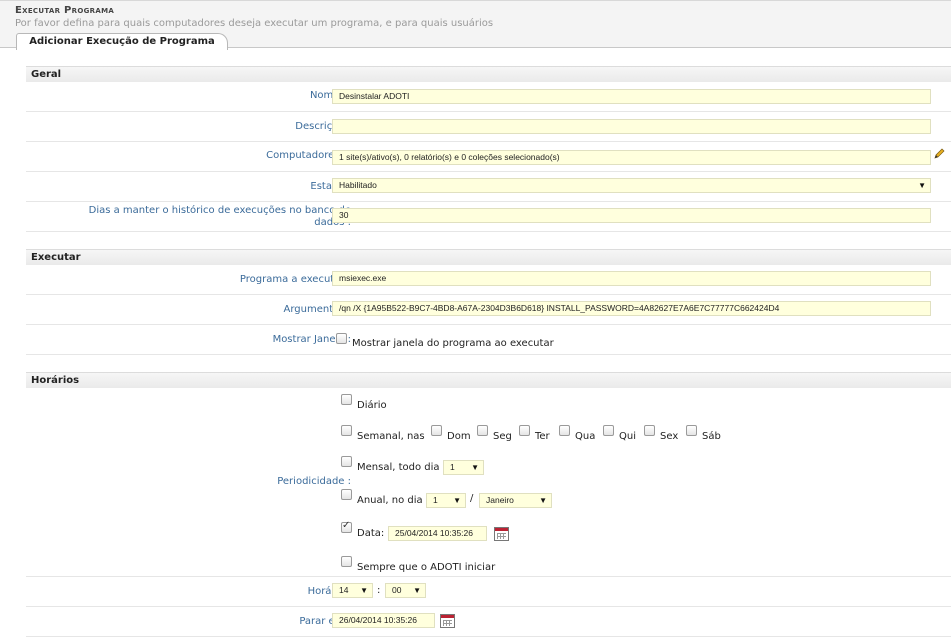  I want to click on day-qui-label: Qui, so click(627, 436).